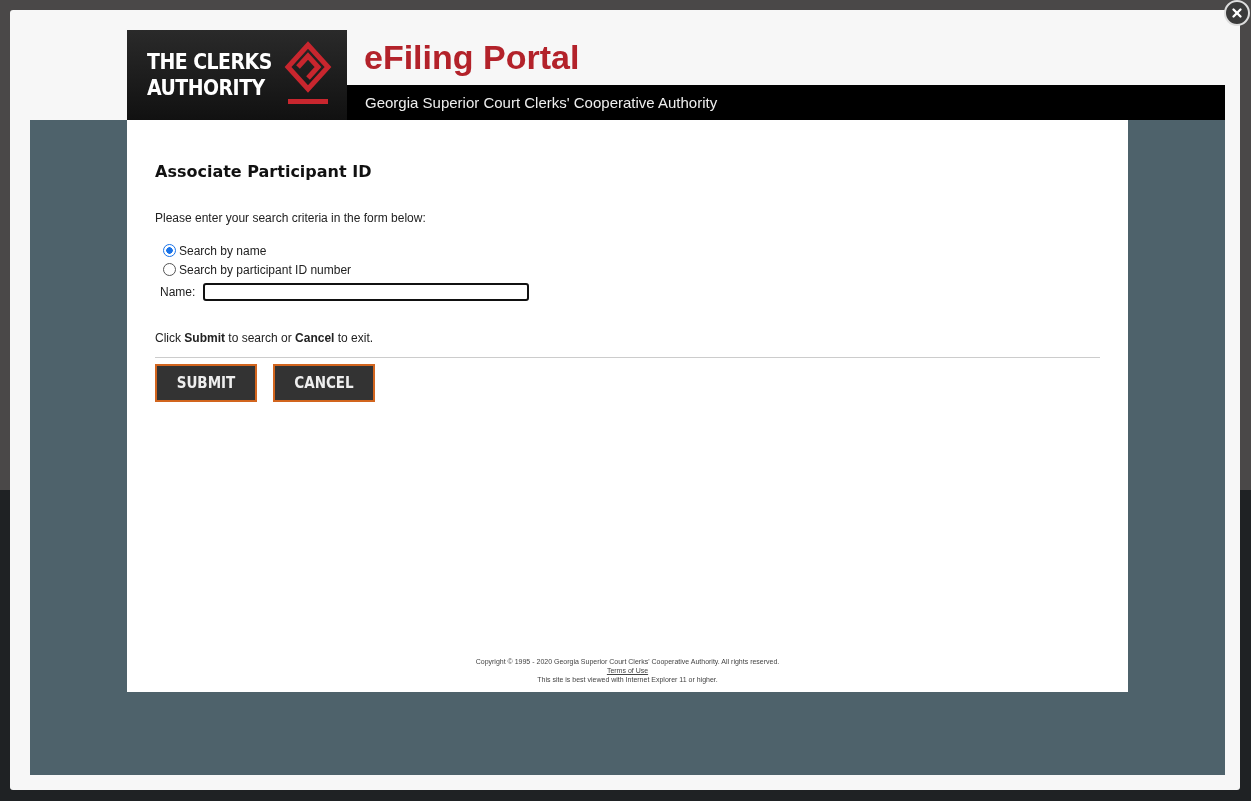 The height and width of the screenshot is (801, 1251). What do you see at coordinates (264, 171) in the screenshot?
I see `page-heading: Associate Participant ID` at bounding box center [264, 171].